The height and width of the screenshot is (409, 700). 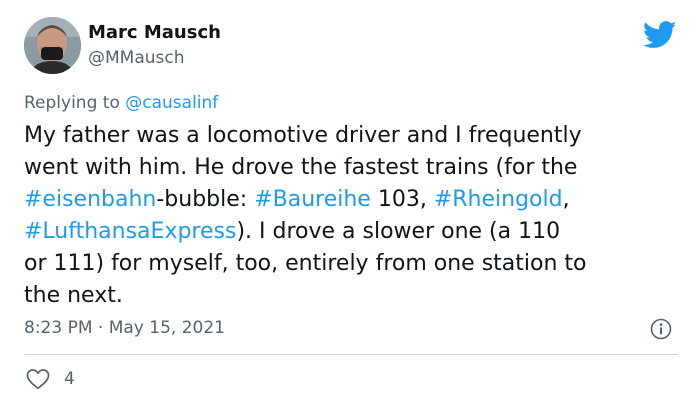 I want to click on hashtag-baureihe: #Baureihe, so click(x=312, y=199).